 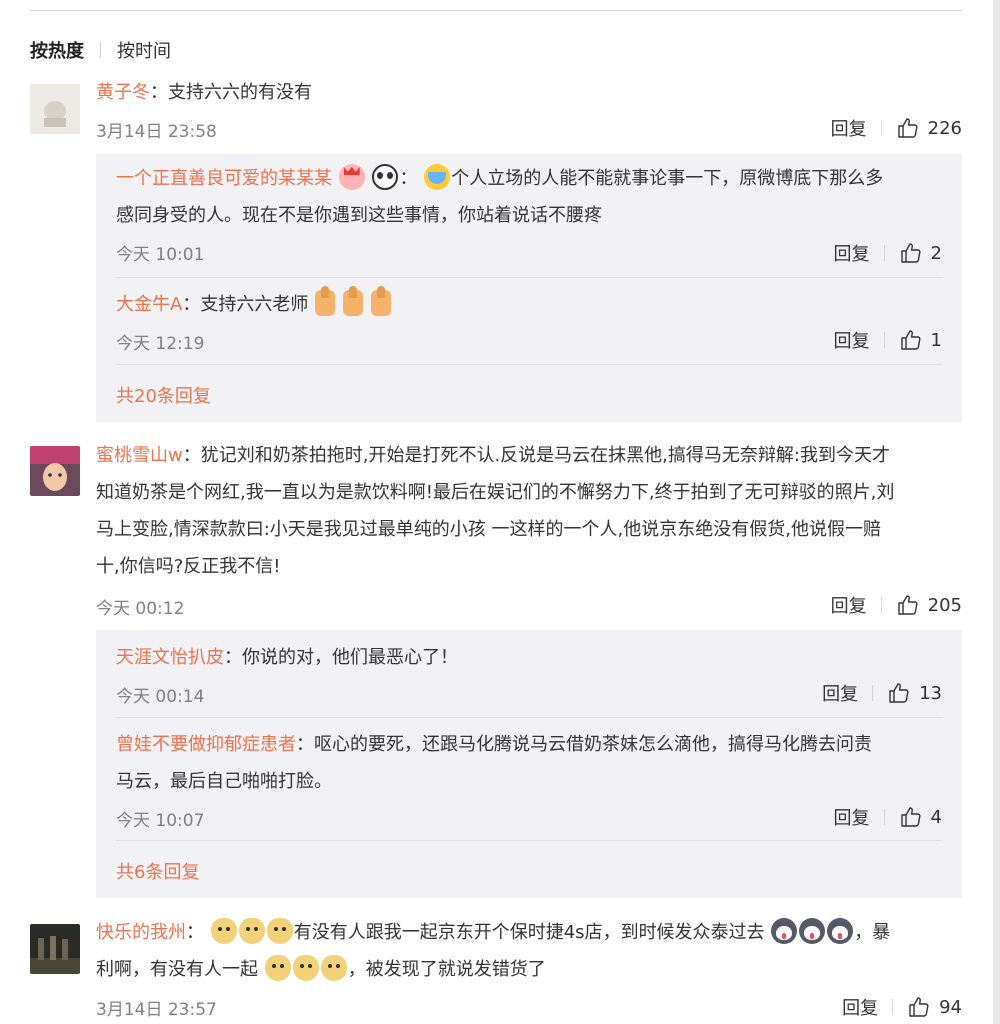 I want to click on sort-tabs: 按热度 按时间, so click(x=100, y=50).